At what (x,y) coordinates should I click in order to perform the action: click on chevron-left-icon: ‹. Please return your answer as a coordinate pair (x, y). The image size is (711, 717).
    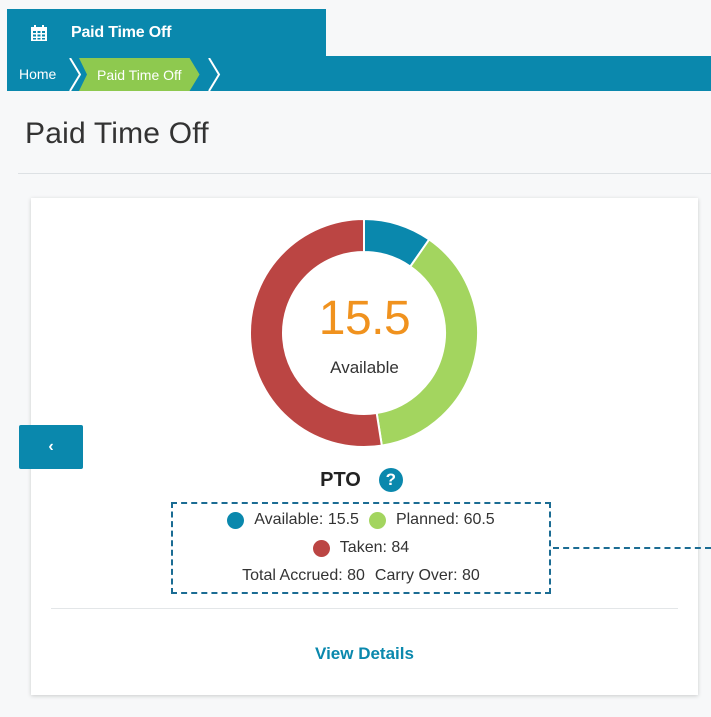
    Looking at the image, I should click on (51, 446).